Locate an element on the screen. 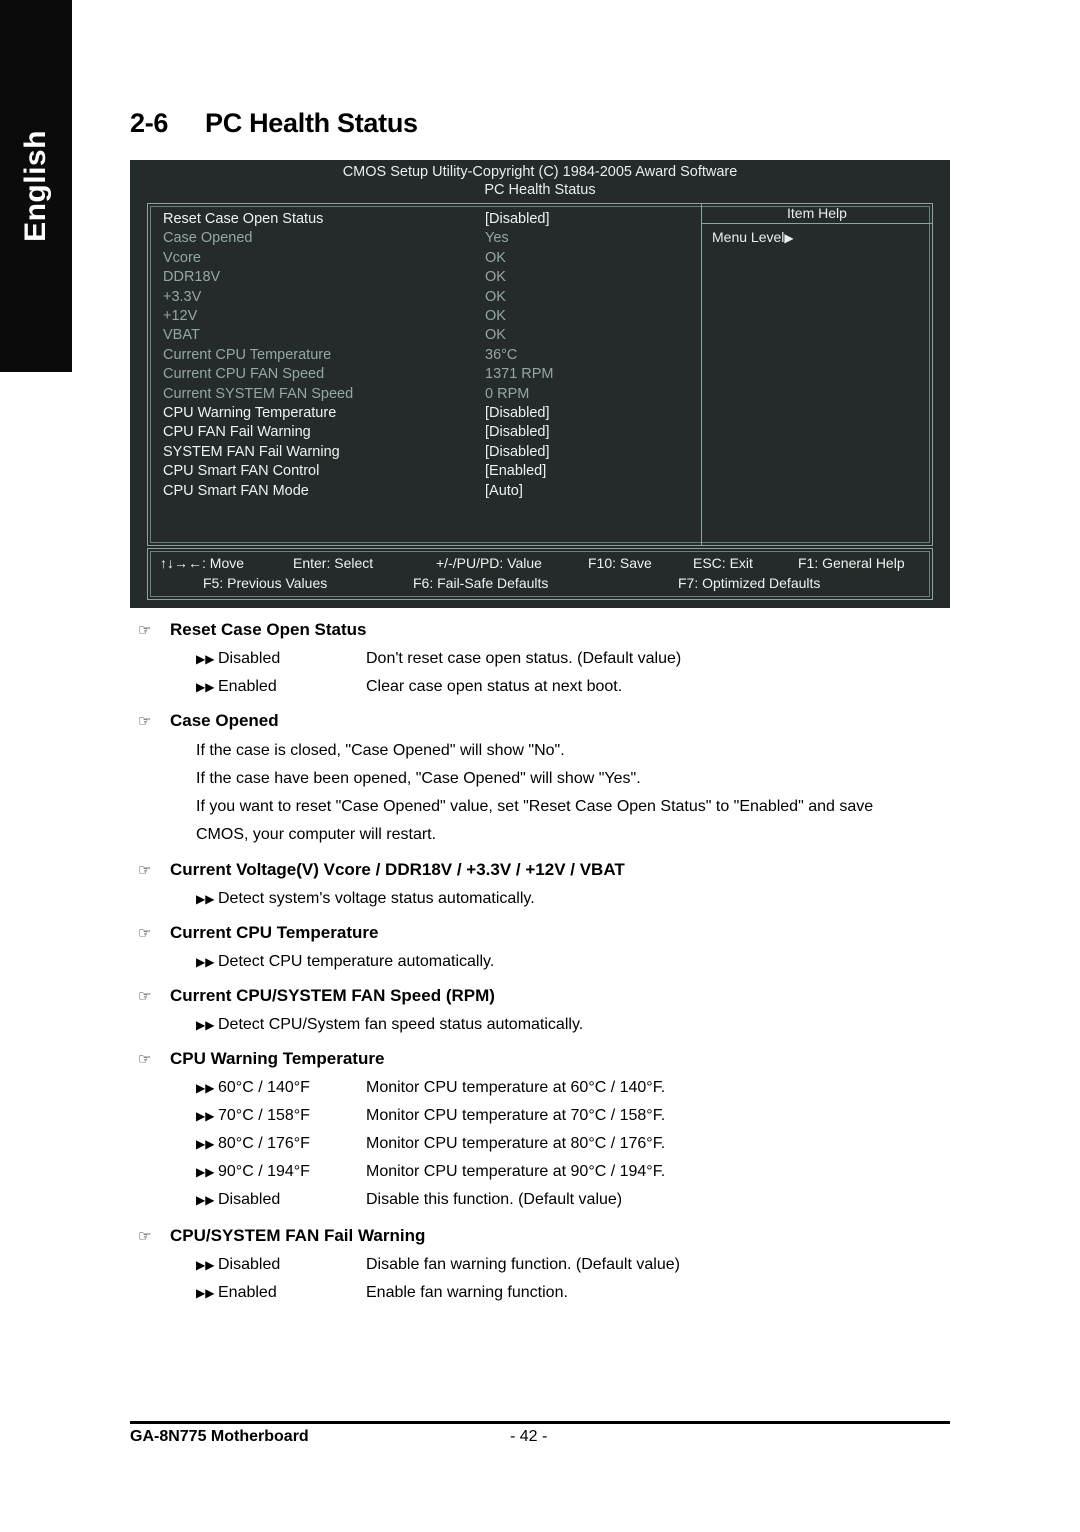 This screenshot has height=1532, width=1080. section-heading-case-opened: ☞ Case Opened is located at coordinates (208, 721).